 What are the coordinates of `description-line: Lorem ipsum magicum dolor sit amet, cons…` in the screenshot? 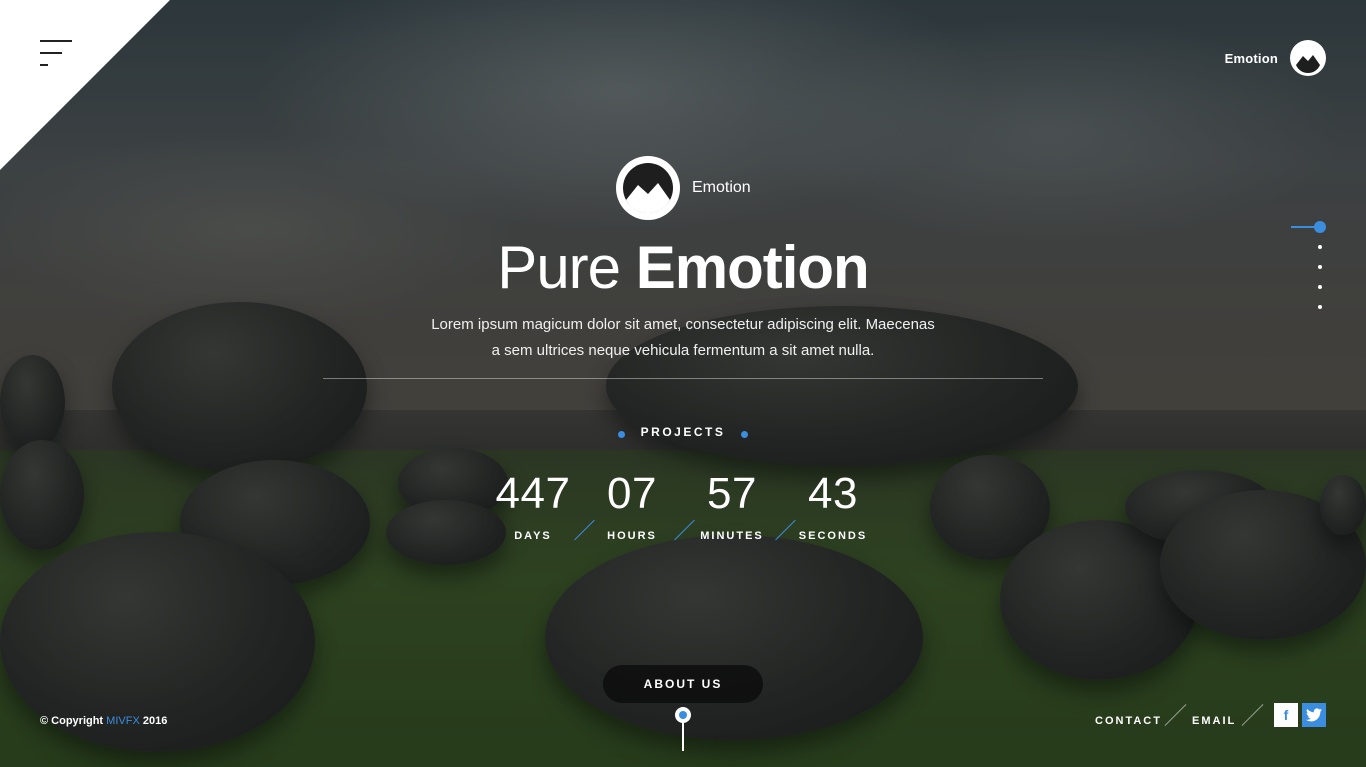 It's located at (683, 324).